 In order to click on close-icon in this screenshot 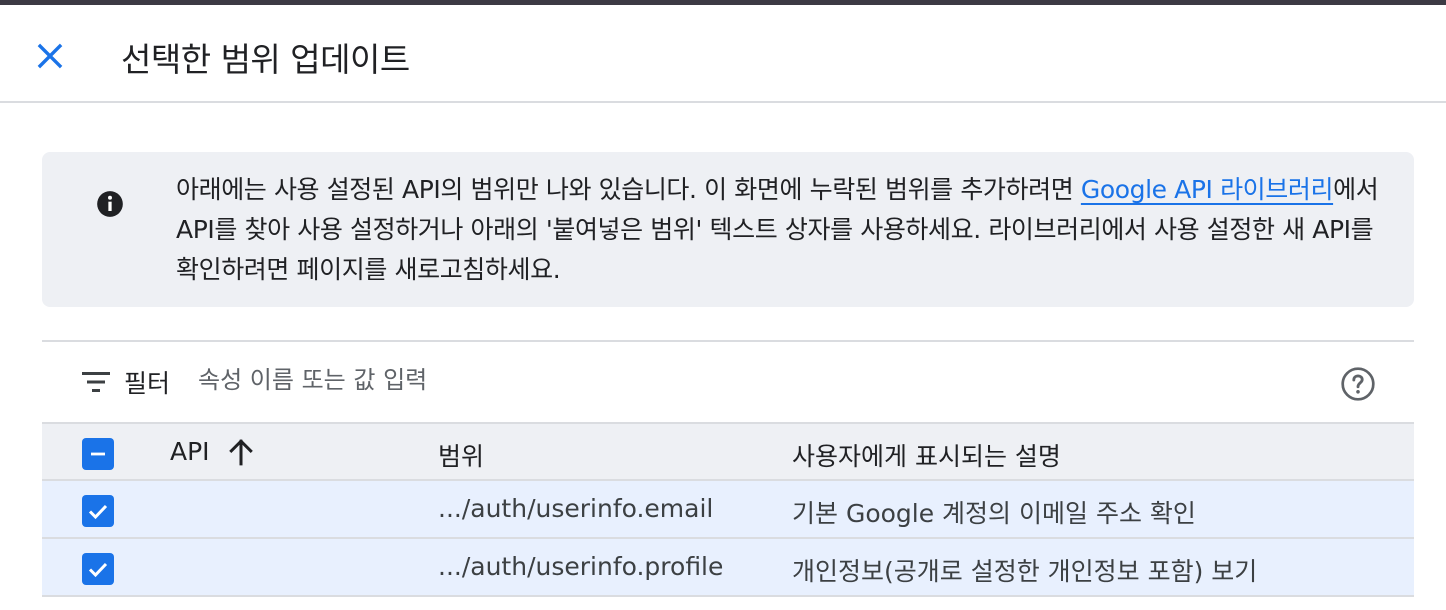, I will do `click(50, 56)`.